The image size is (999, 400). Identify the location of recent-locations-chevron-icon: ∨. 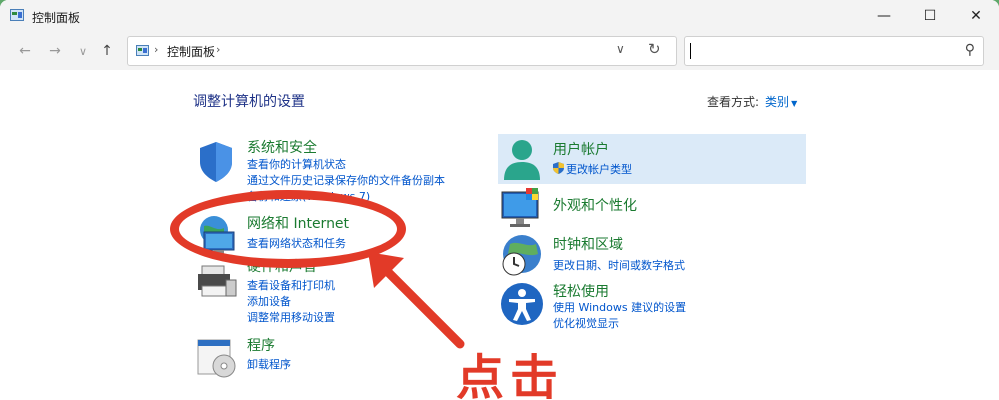
(83, 51).